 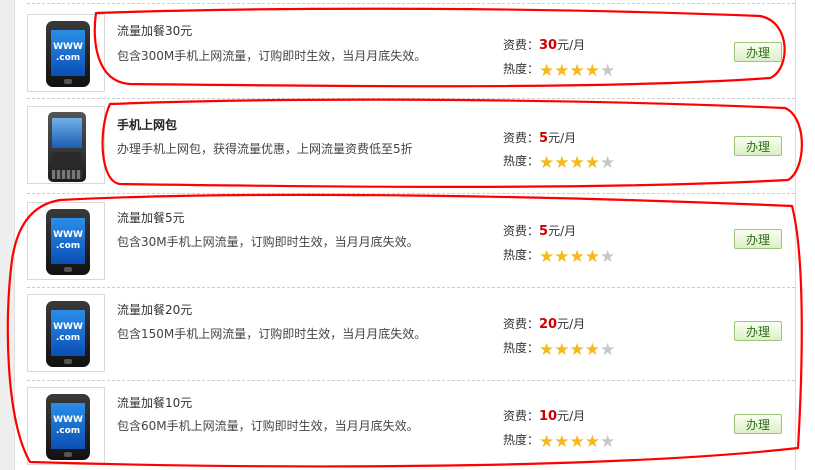 What do you see at coordinates (272, 334) in the screenshot?
I see `package-description: 包含150M手机上网流量，订购即时生效，当月月底失效。` at bounding box center [272, 334].